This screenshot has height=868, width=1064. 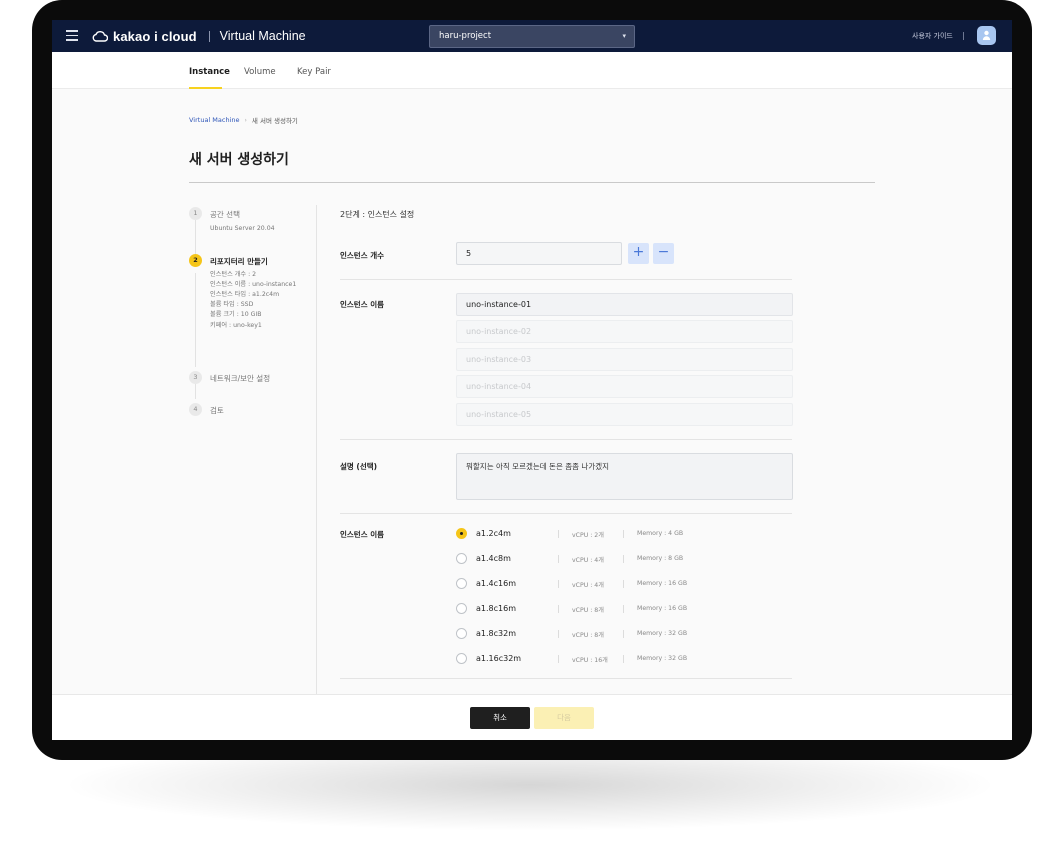 I want to click on instance-name-input: uno-instance-01, so click(x=624, y=304).